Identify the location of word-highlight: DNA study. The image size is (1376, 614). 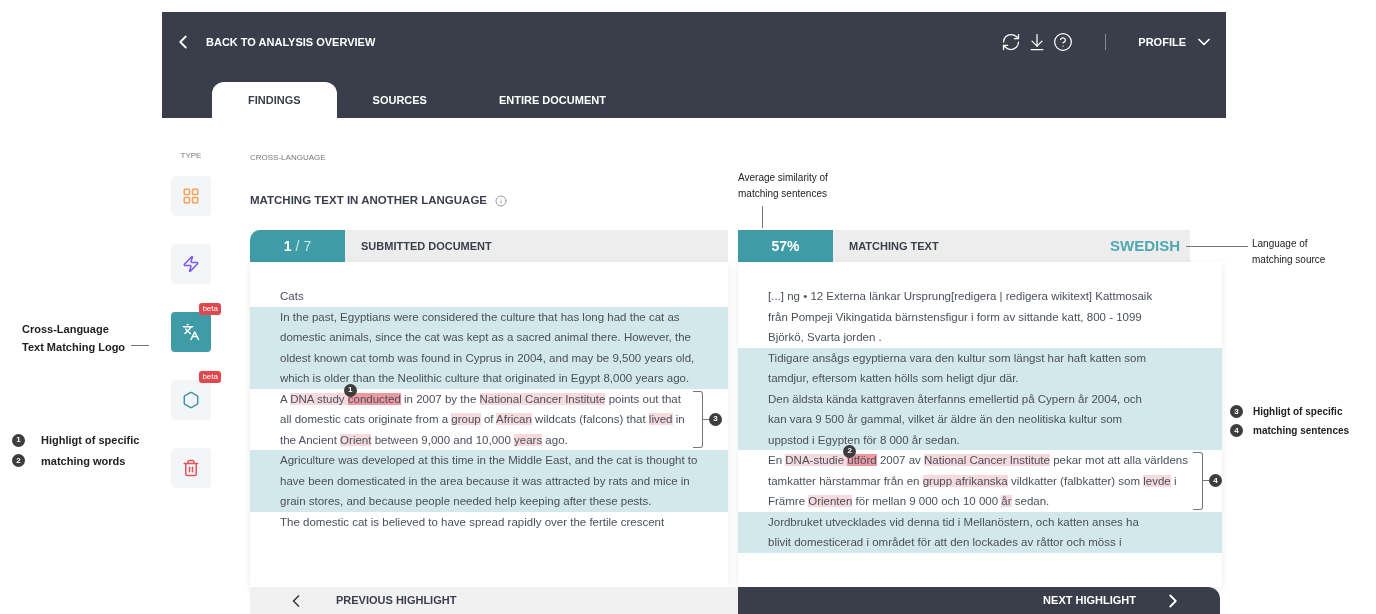
(319, 398).